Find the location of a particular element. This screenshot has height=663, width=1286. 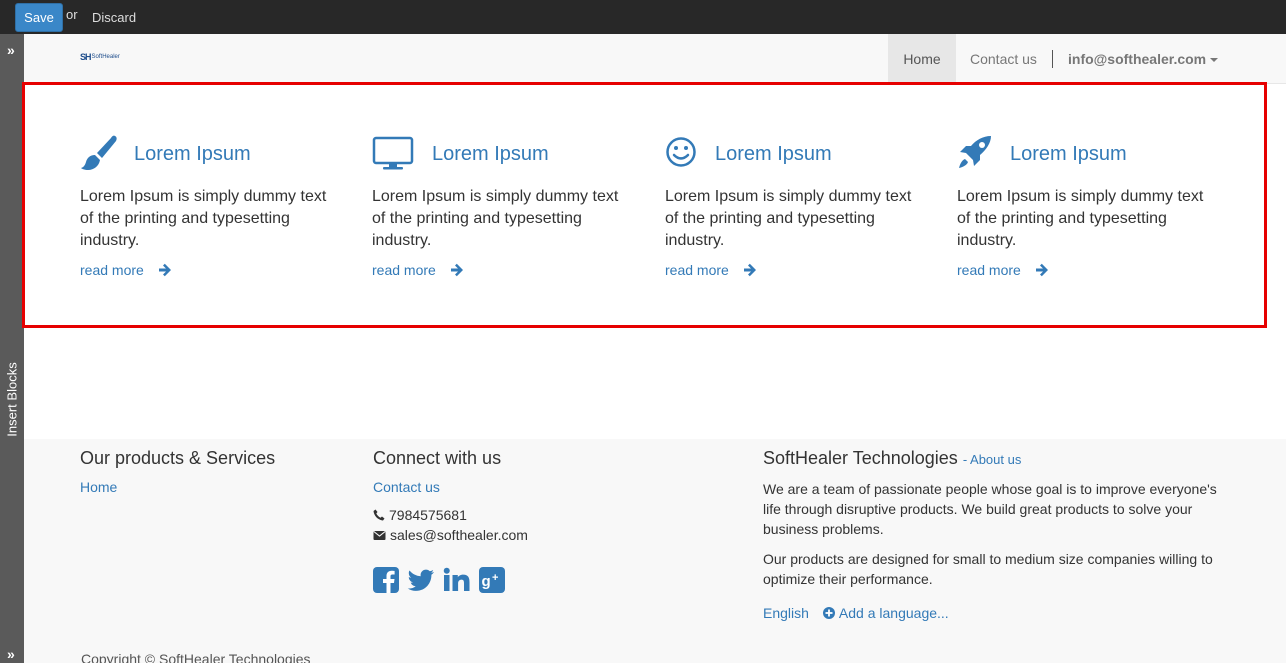

social-links: g + is located at coordinates (450, 580).